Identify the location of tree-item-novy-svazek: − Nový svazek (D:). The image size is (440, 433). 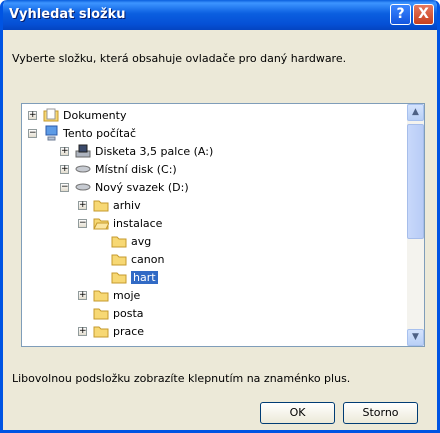
(124, 187).